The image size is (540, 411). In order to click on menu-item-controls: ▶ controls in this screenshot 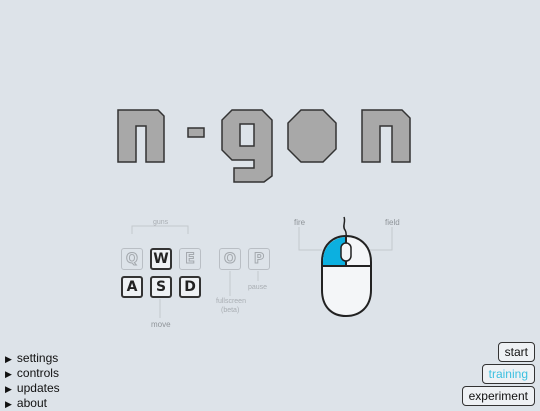, I will do `click(32, 373)`.